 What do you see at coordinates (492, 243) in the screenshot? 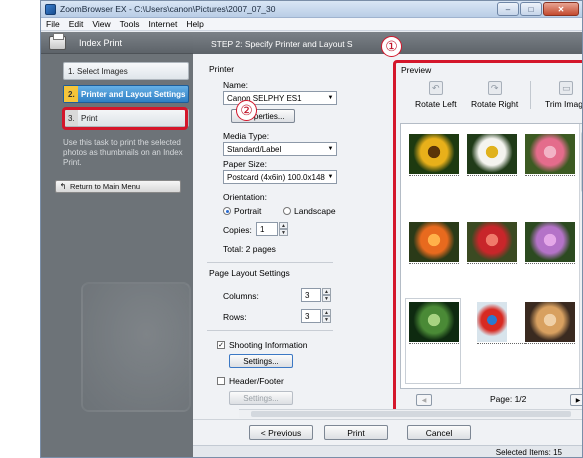
I see `thumbnail-red-flowers` at bounding box center [492, 243].